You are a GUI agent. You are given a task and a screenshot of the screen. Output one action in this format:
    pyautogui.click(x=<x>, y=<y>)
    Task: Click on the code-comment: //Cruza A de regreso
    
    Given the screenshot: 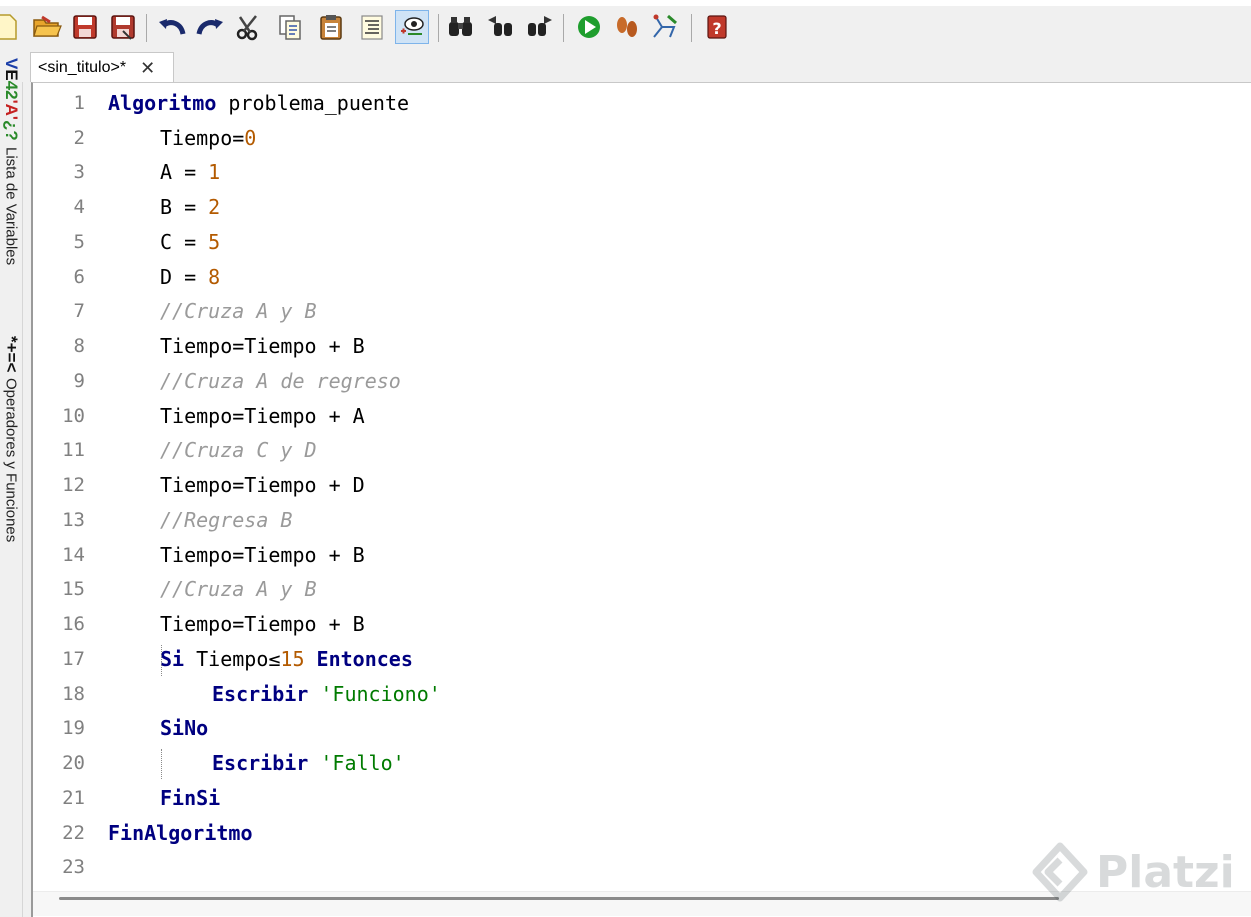 What is the action you would take?
    pyautogui.click(x=280, y=381)
    